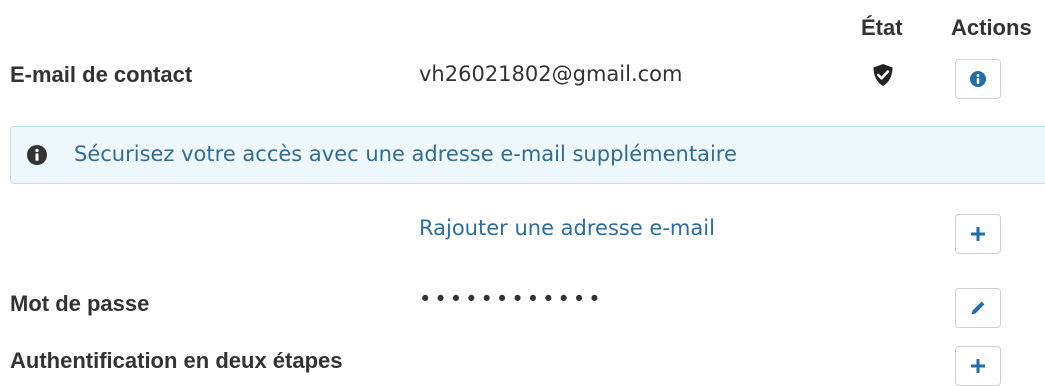  What do you see at coordinates (551, 74) in the screenshot?
I see `contact-email-value: vh26021802@gmail.com` at bounding box center [551, 74].